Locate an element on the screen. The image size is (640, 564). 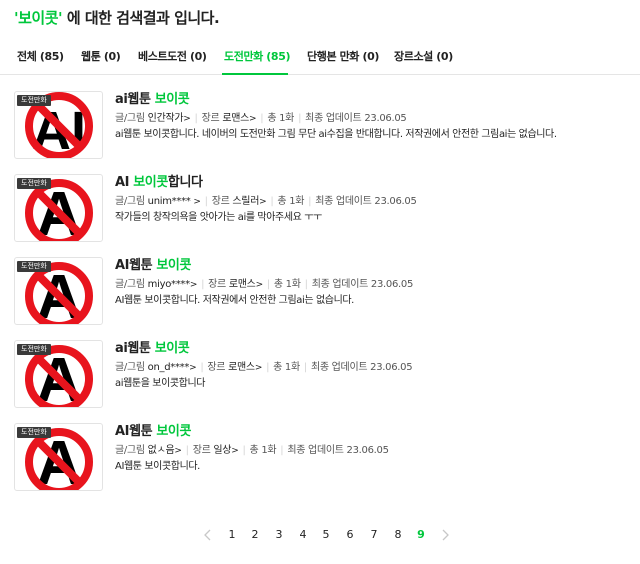
result-description: AI웹툰 보이콧합니다. is located at coordinates (157, 466).